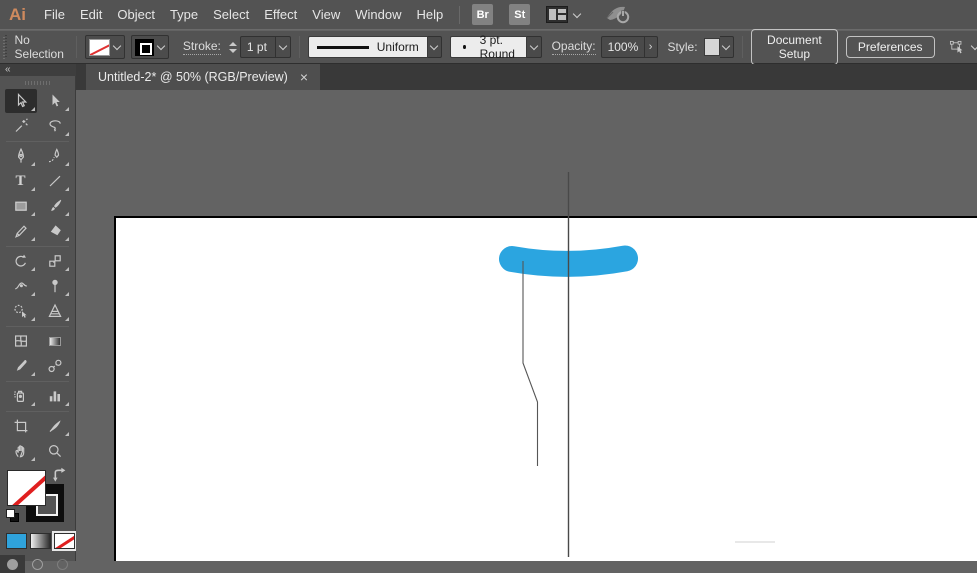  What do you see at coordinates (568, 364) in the screenshot?
I see `artwork-layer` at bounding box center [568, 364].